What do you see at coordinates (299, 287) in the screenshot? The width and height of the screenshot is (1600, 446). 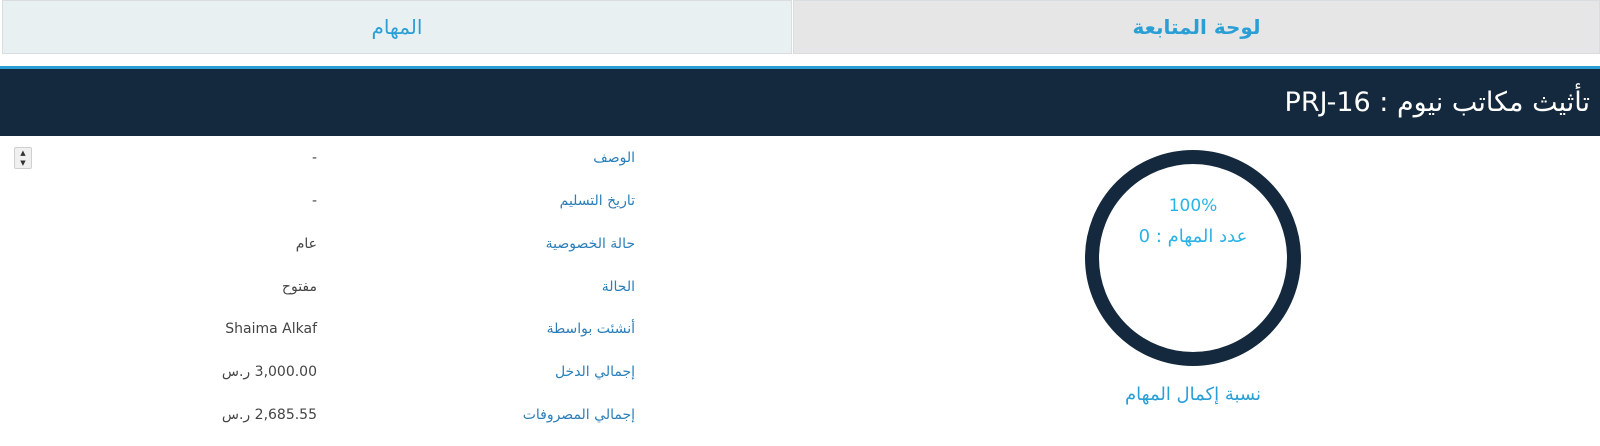 I see `detail-value: مفتوح` at bounding box center [299, 287].